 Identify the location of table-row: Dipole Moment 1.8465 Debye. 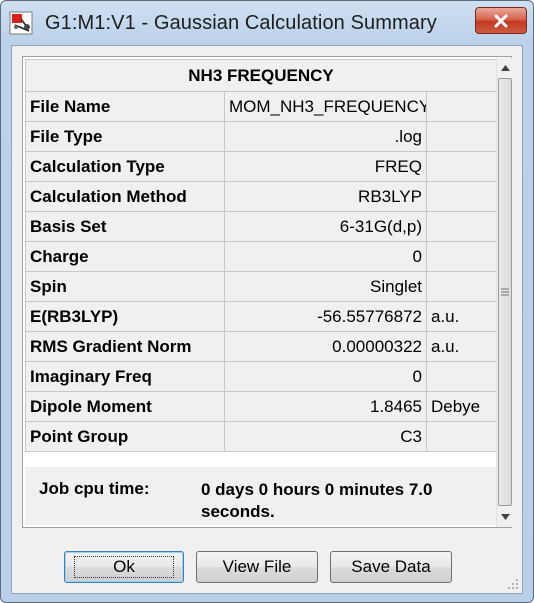
(261, 406).